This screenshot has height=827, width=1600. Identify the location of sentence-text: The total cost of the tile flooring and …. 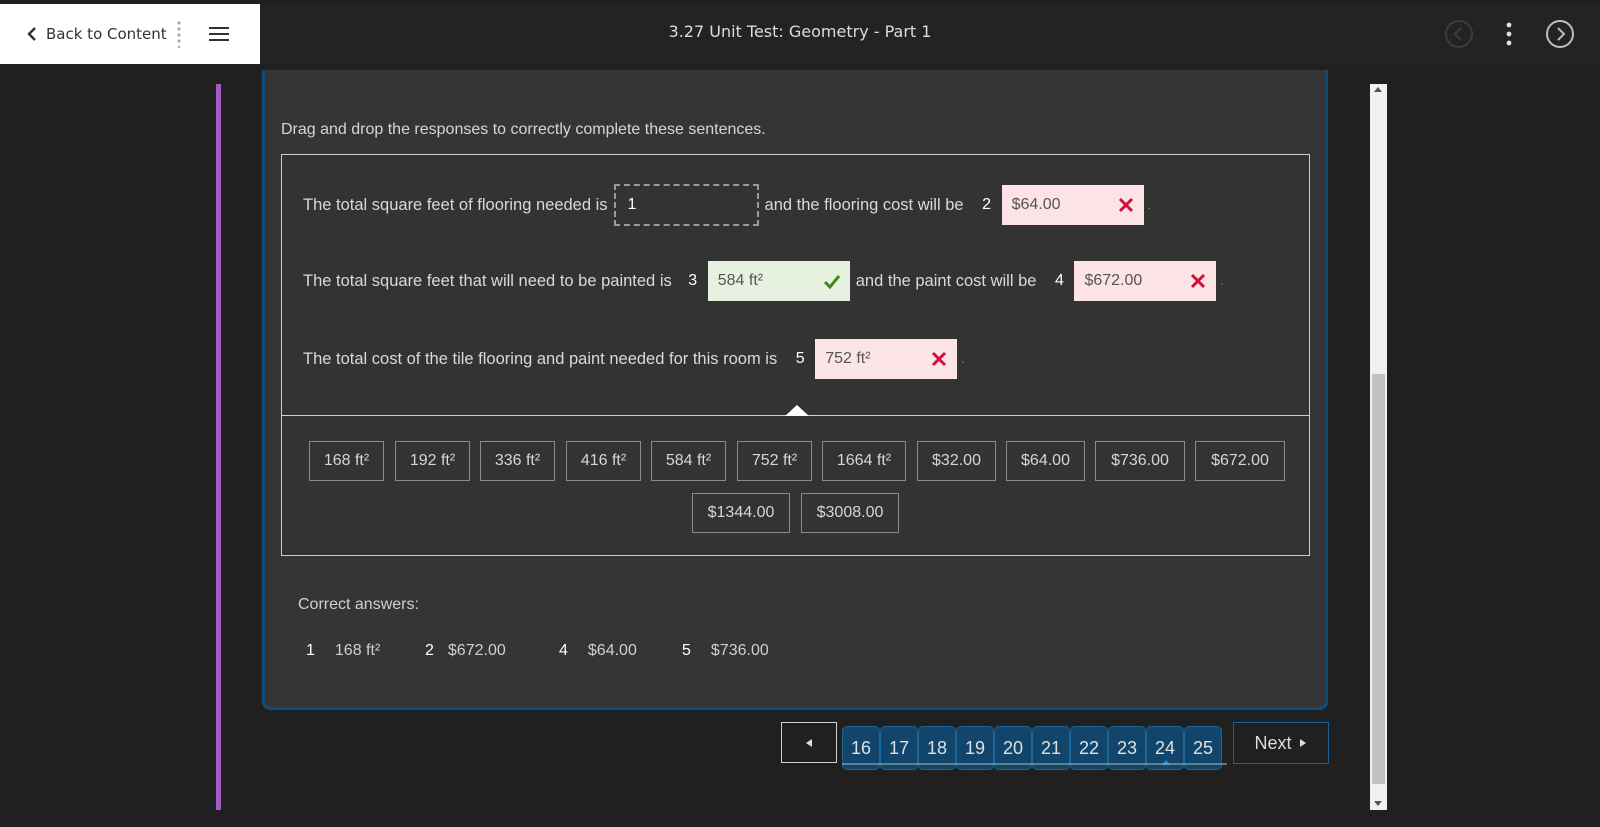
(540, 358).